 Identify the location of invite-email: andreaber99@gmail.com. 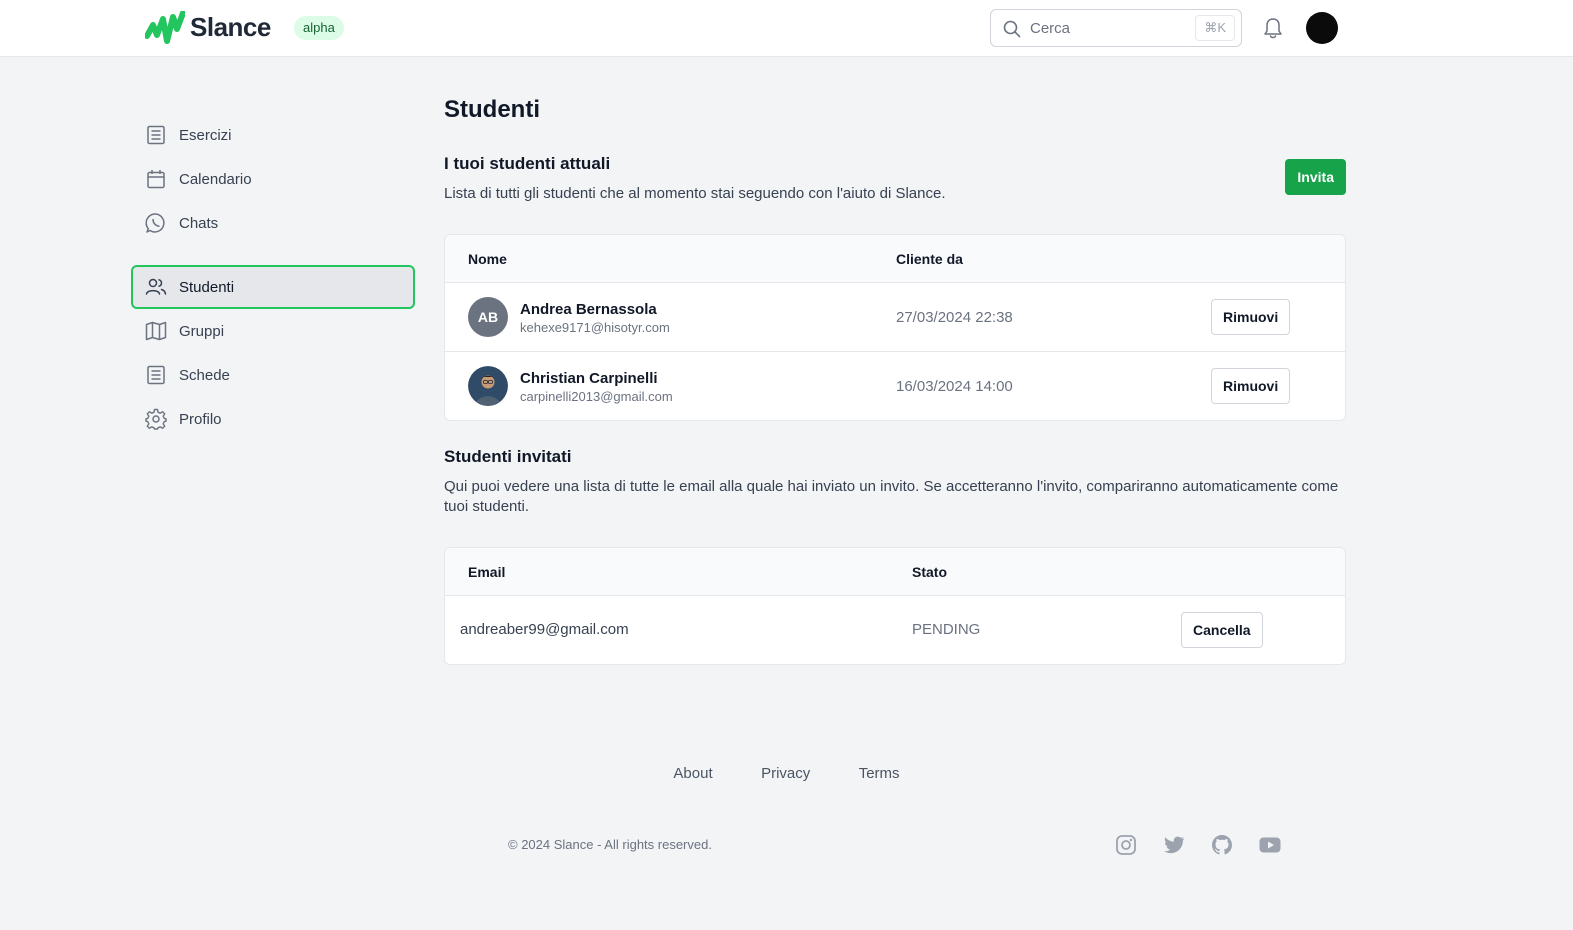
(544, 629).